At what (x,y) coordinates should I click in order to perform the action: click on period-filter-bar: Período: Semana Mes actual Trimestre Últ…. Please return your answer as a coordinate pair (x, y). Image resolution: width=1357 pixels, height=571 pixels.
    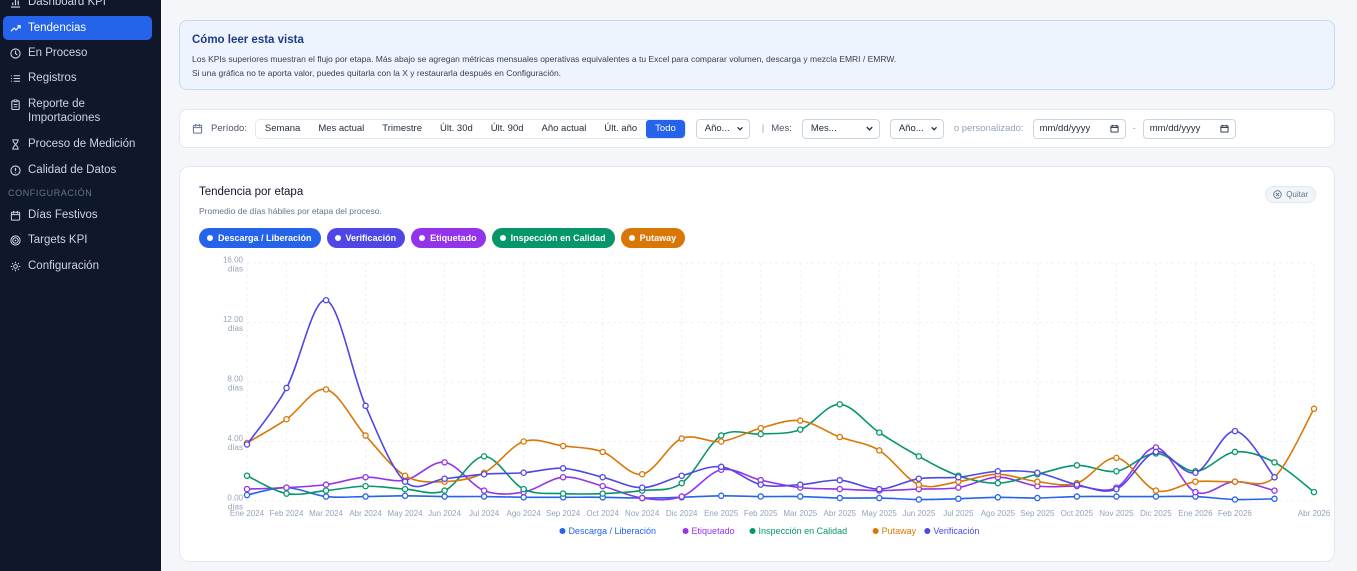
    Looking at the image, I should click on (757, 128).